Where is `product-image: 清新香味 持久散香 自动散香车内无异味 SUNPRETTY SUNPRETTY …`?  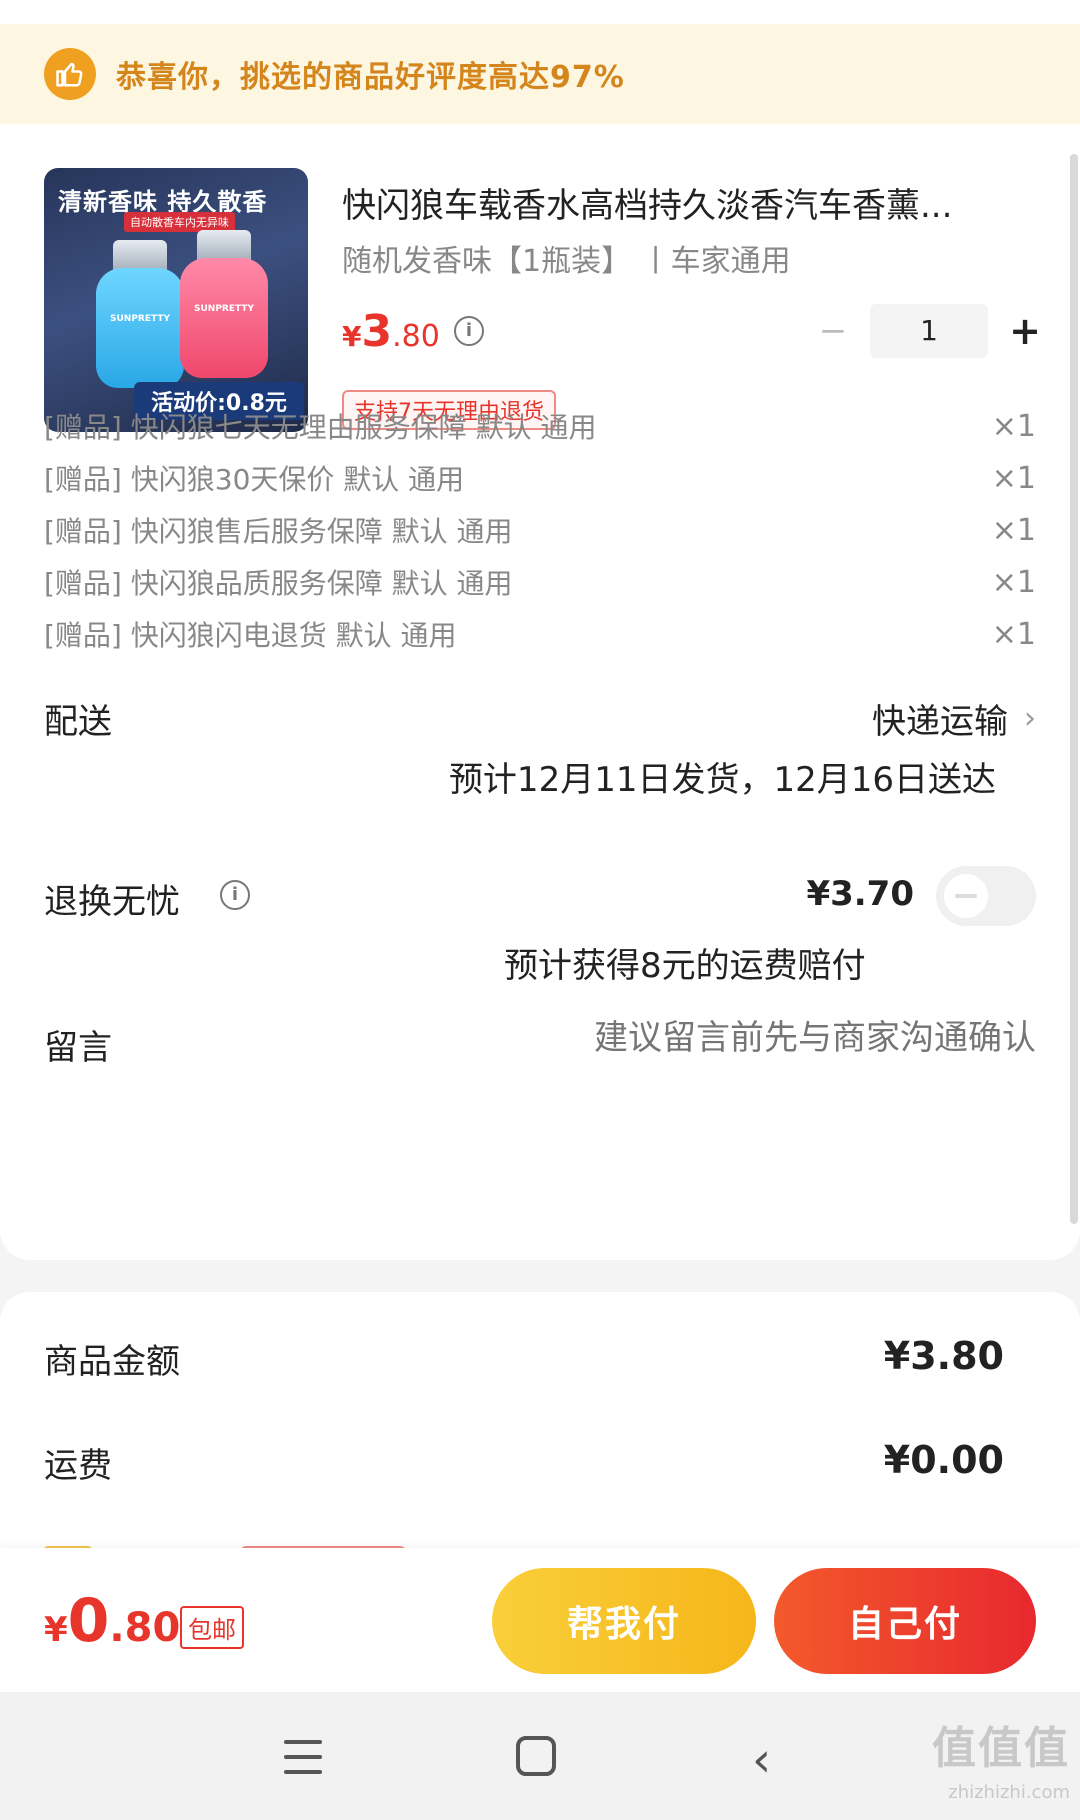
product-image: 清新香味 持久散香 自动散香车内无异味 SUNPRETTY SUNPRETTY … is located at coordinates (176, 300).